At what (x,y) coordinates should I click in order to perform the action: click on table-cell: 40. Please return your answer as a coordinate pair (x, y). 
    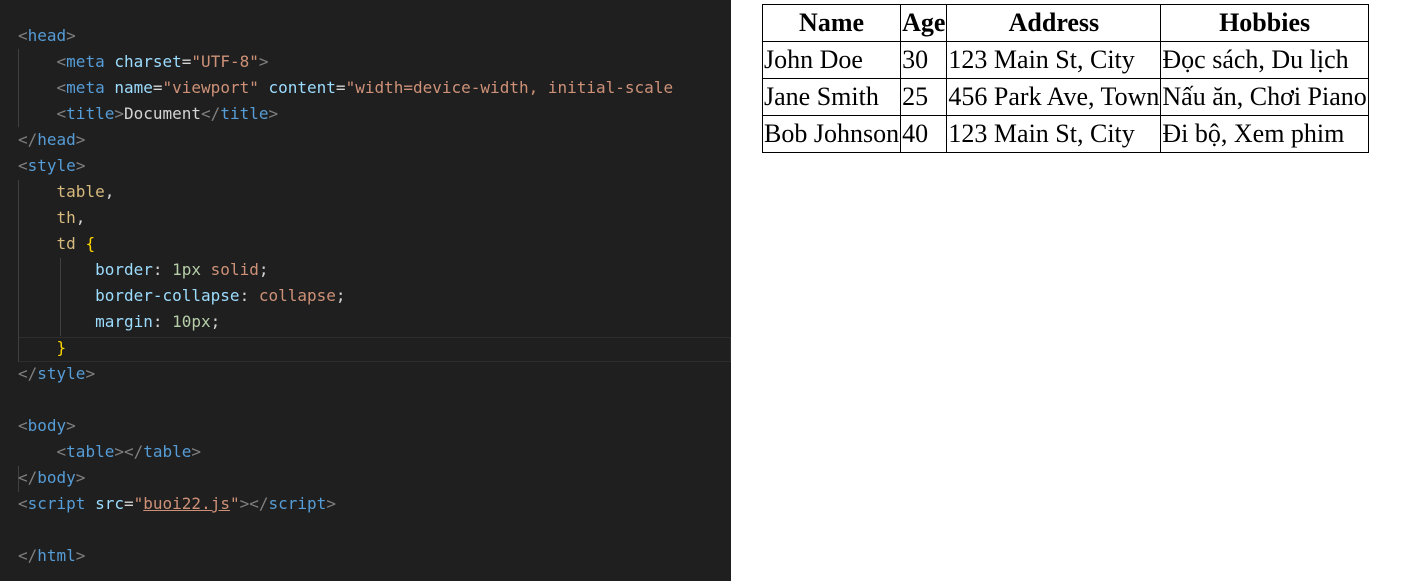
    Looking at the image, I should click on (924, 134).